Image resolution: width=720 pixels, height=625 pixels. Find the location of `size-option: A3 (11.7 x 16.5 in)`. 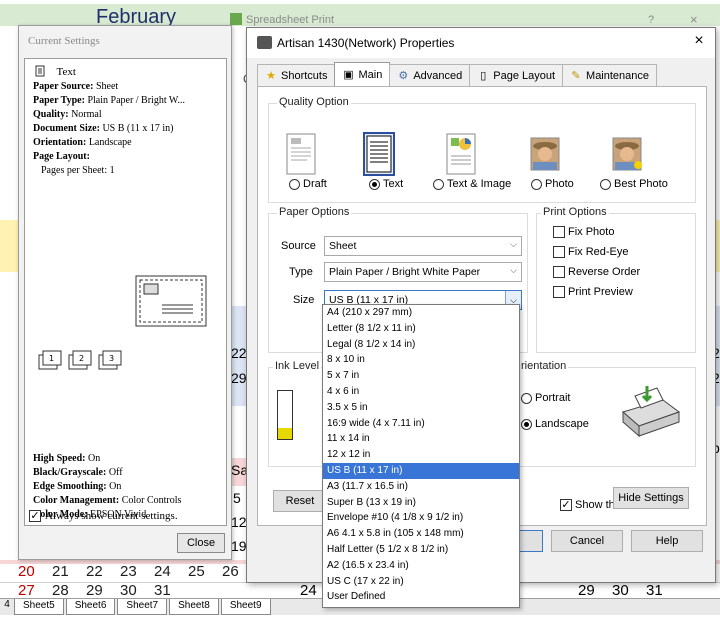

size-option: A3 (11.7 x 16.5 in) is located at coordinates (421, 487).